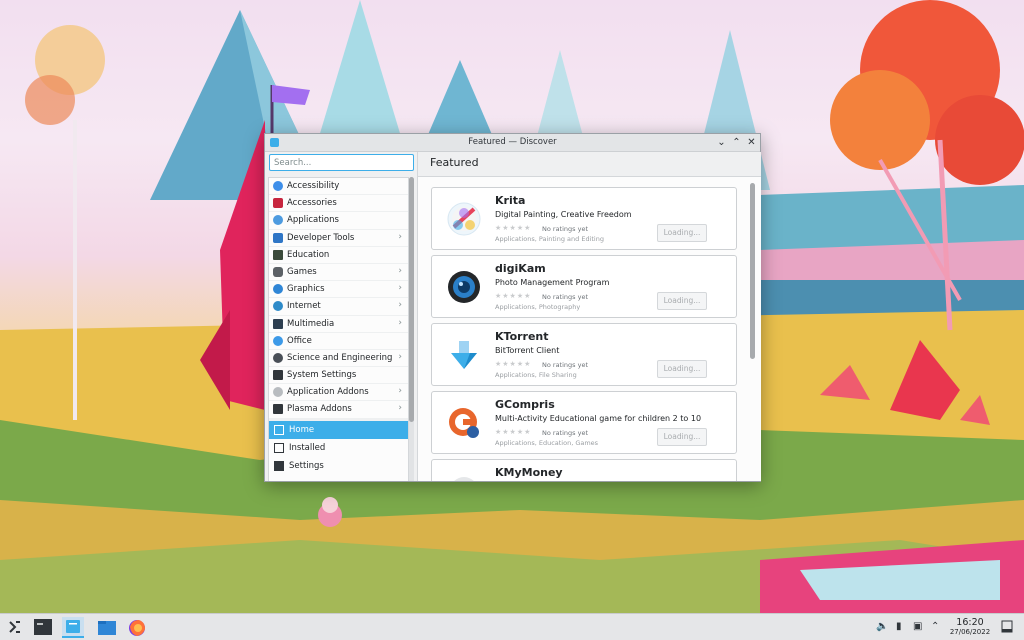 The image size is (1024, 640). I want to click on app-description: Digital Painting, Creative Freedom, so click(563, 214).